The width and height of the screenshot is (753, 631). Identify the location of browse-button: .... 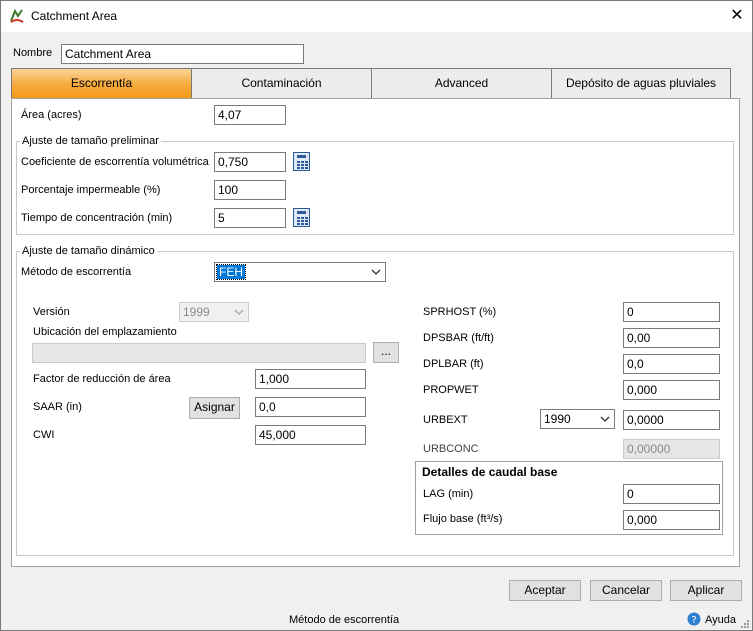
(386, 352).